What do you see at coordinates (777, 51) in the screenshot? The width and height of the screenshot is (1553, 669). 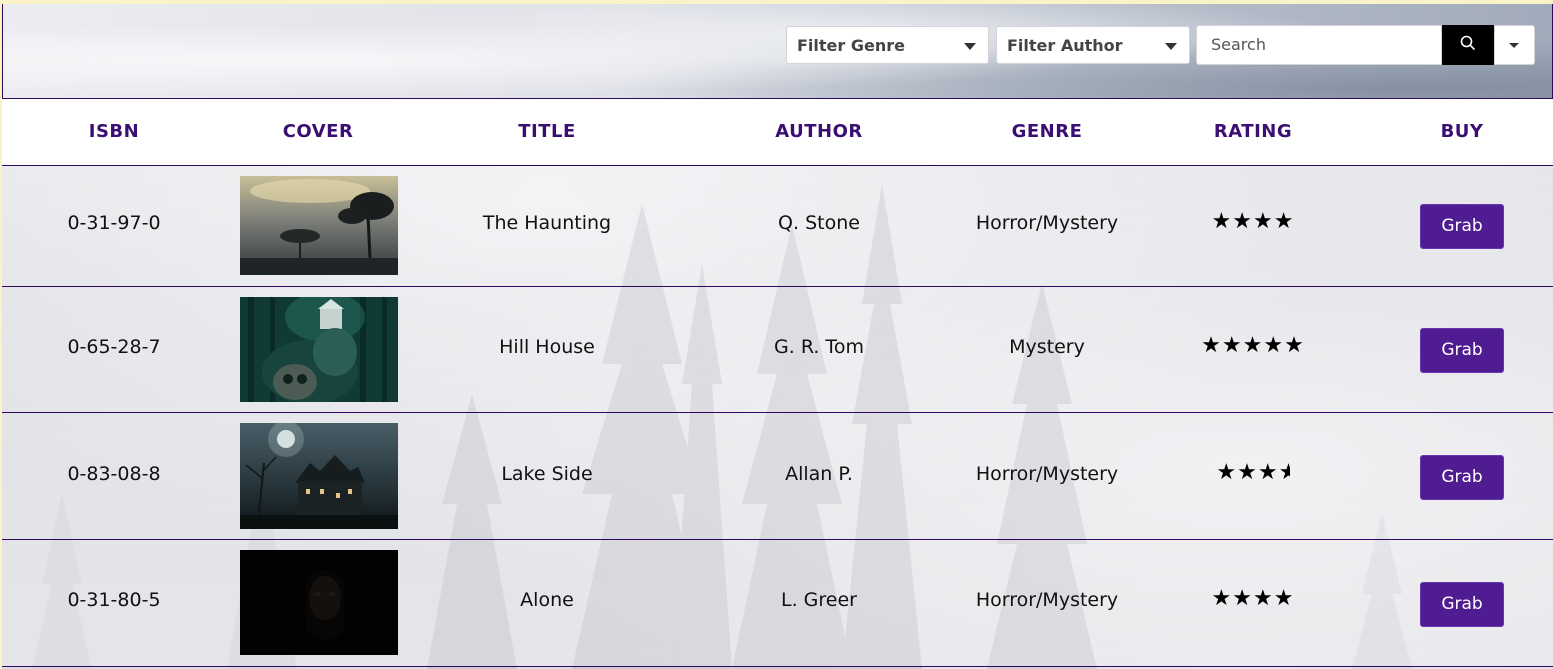 I see `filter-toolbar: Filter Genre Filter Author Search` at bounding box center [777, 51].